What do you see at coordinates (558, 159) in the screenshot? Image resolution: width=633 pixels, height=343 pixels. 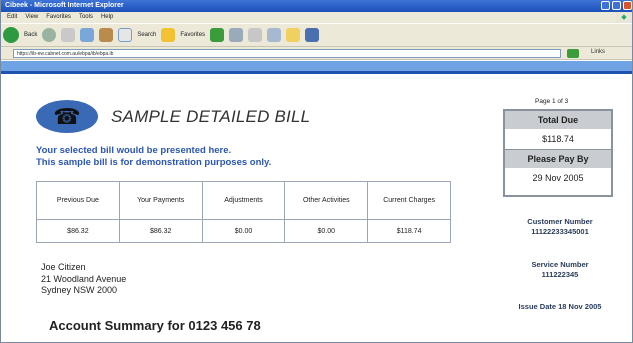 I see `pay-by-label: Please Pay By` at bounding box center [558, 159].